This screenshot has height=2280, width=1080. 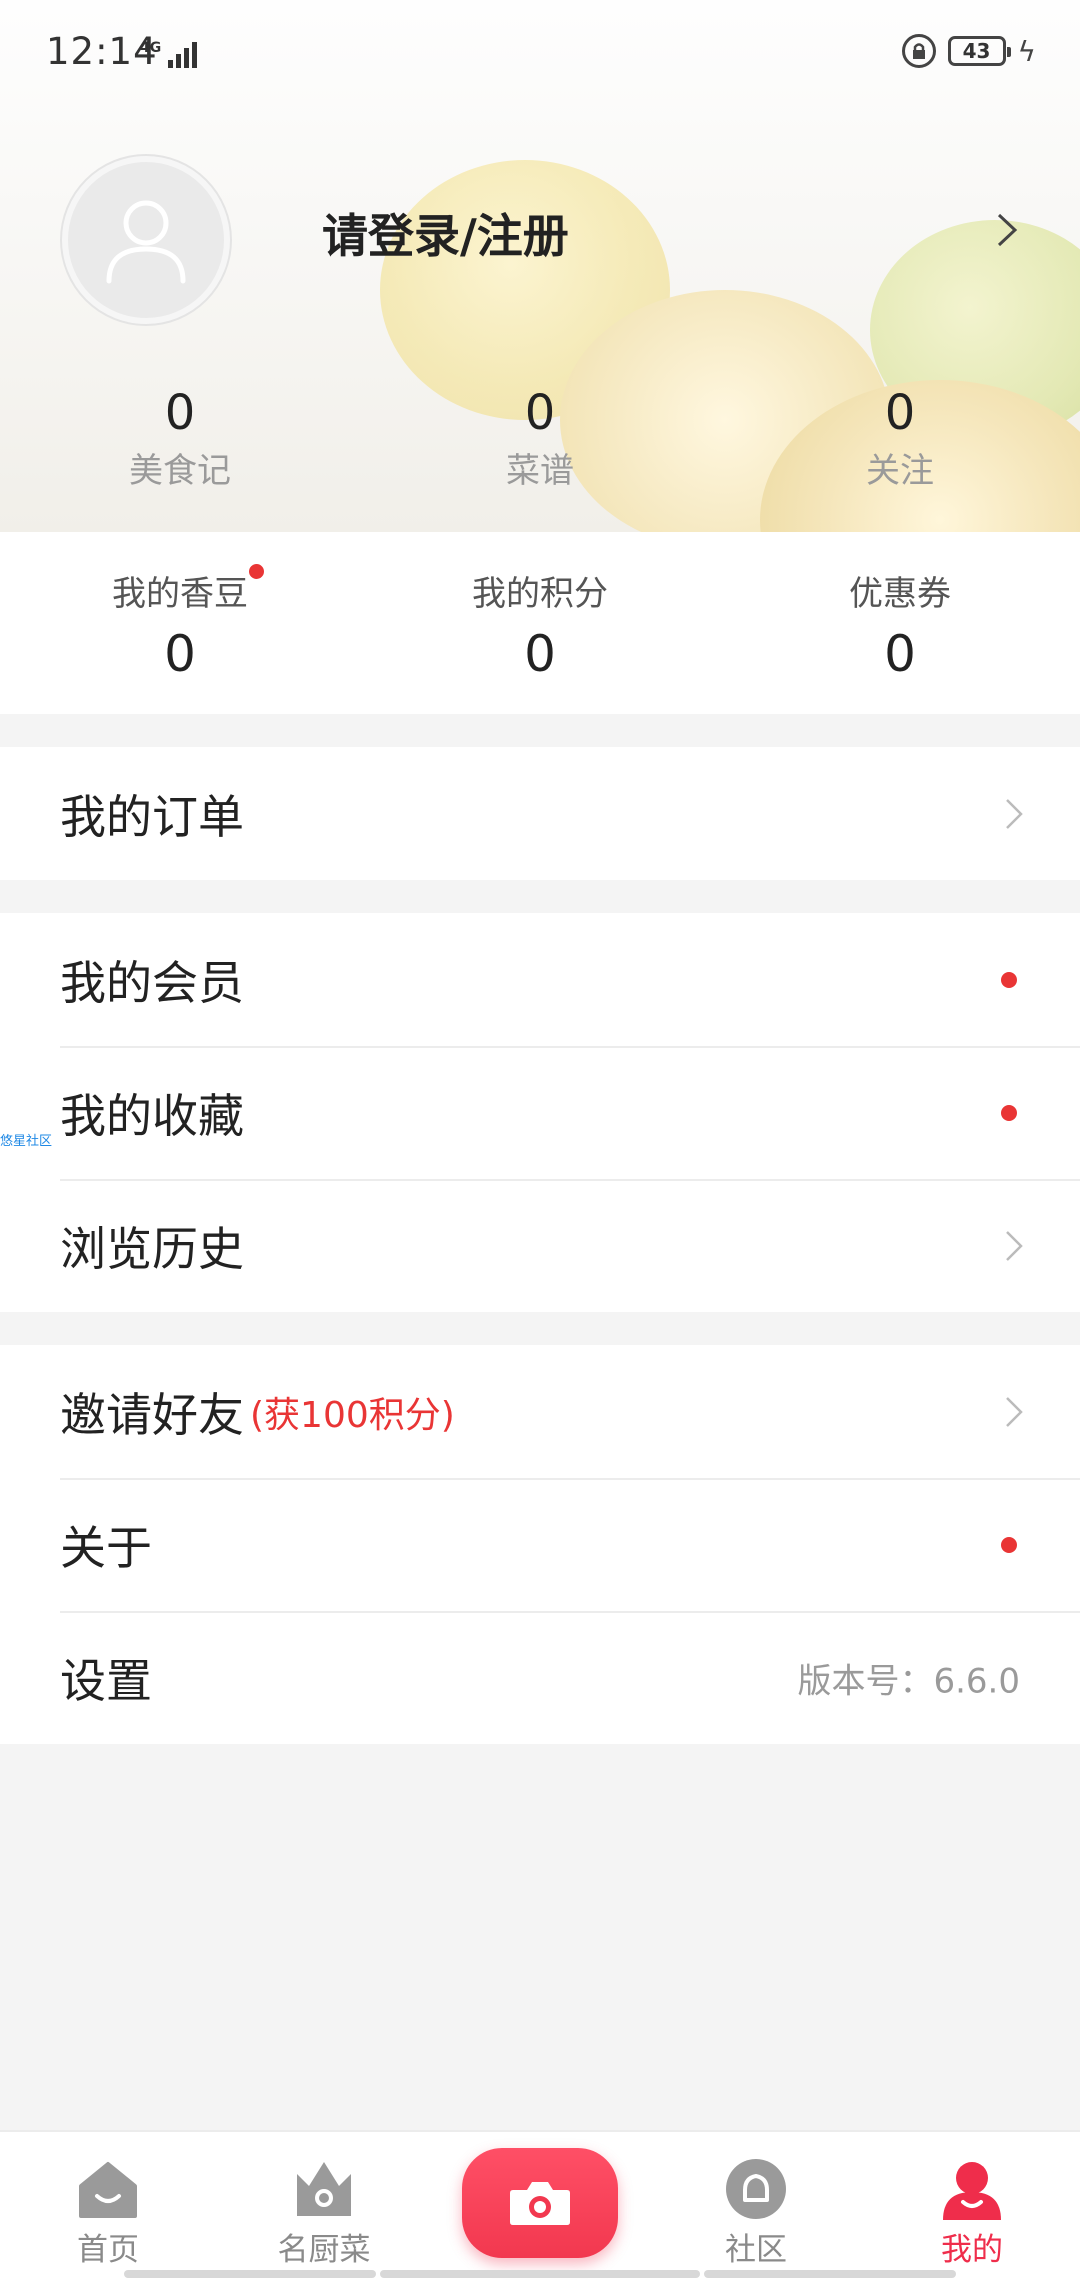 What do you see at coordinates (152, 816) in the screenshot?
I see `menu-label: 我的订单` at bounding box center [152, 816].